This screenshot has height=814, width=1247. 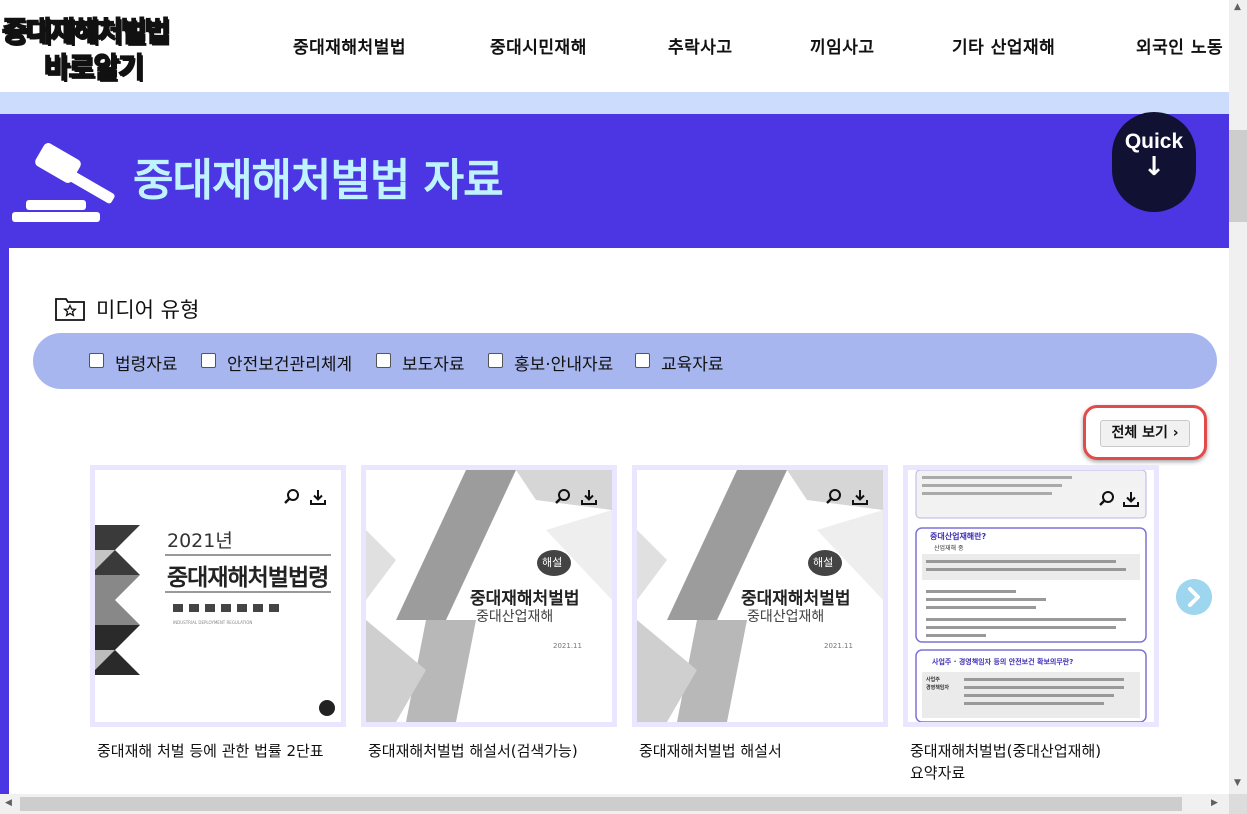 What do you see at coordinates (148, 310) in the screenshot?
I see `media-type-label: 미디어 유형` at bounding box center [148, 310].